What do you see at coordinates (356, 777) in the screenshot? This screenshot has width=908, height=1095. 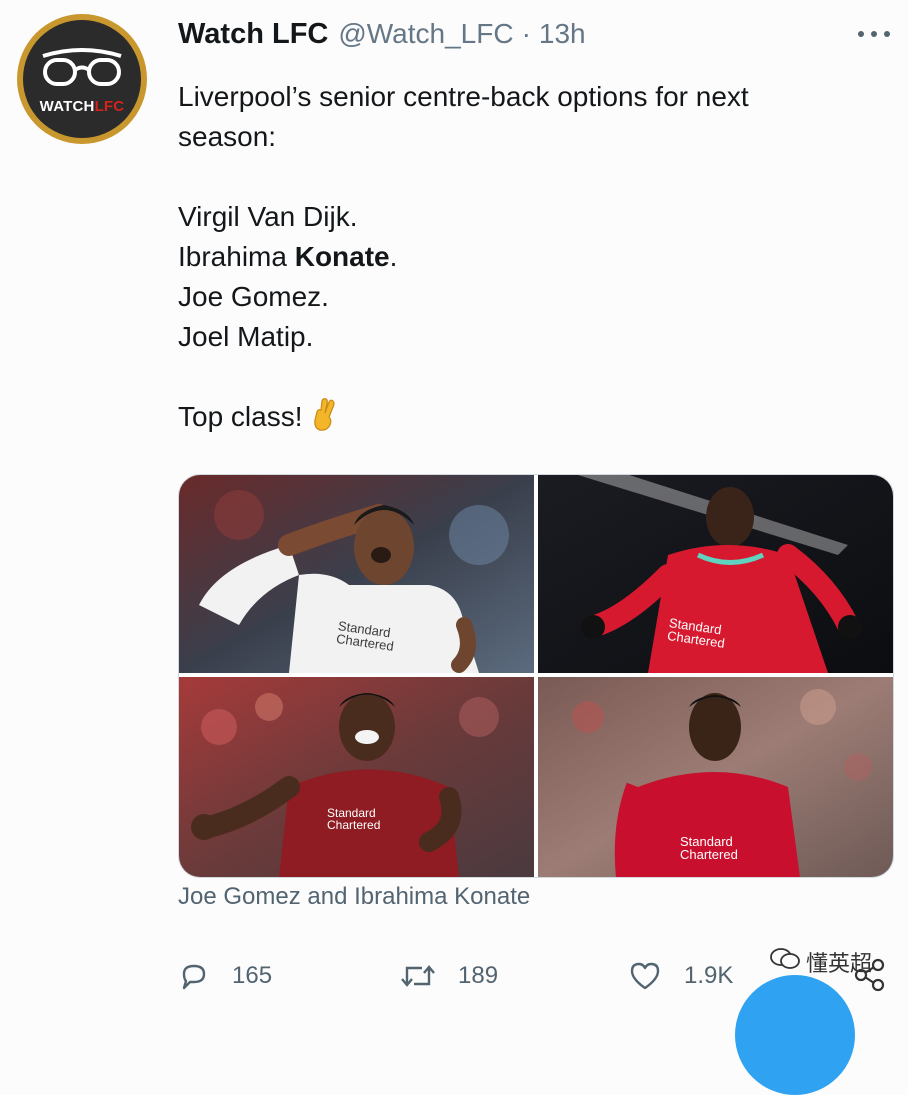 I see `gomez-photo: Standard Chartered` at bounding box center [356, 777].